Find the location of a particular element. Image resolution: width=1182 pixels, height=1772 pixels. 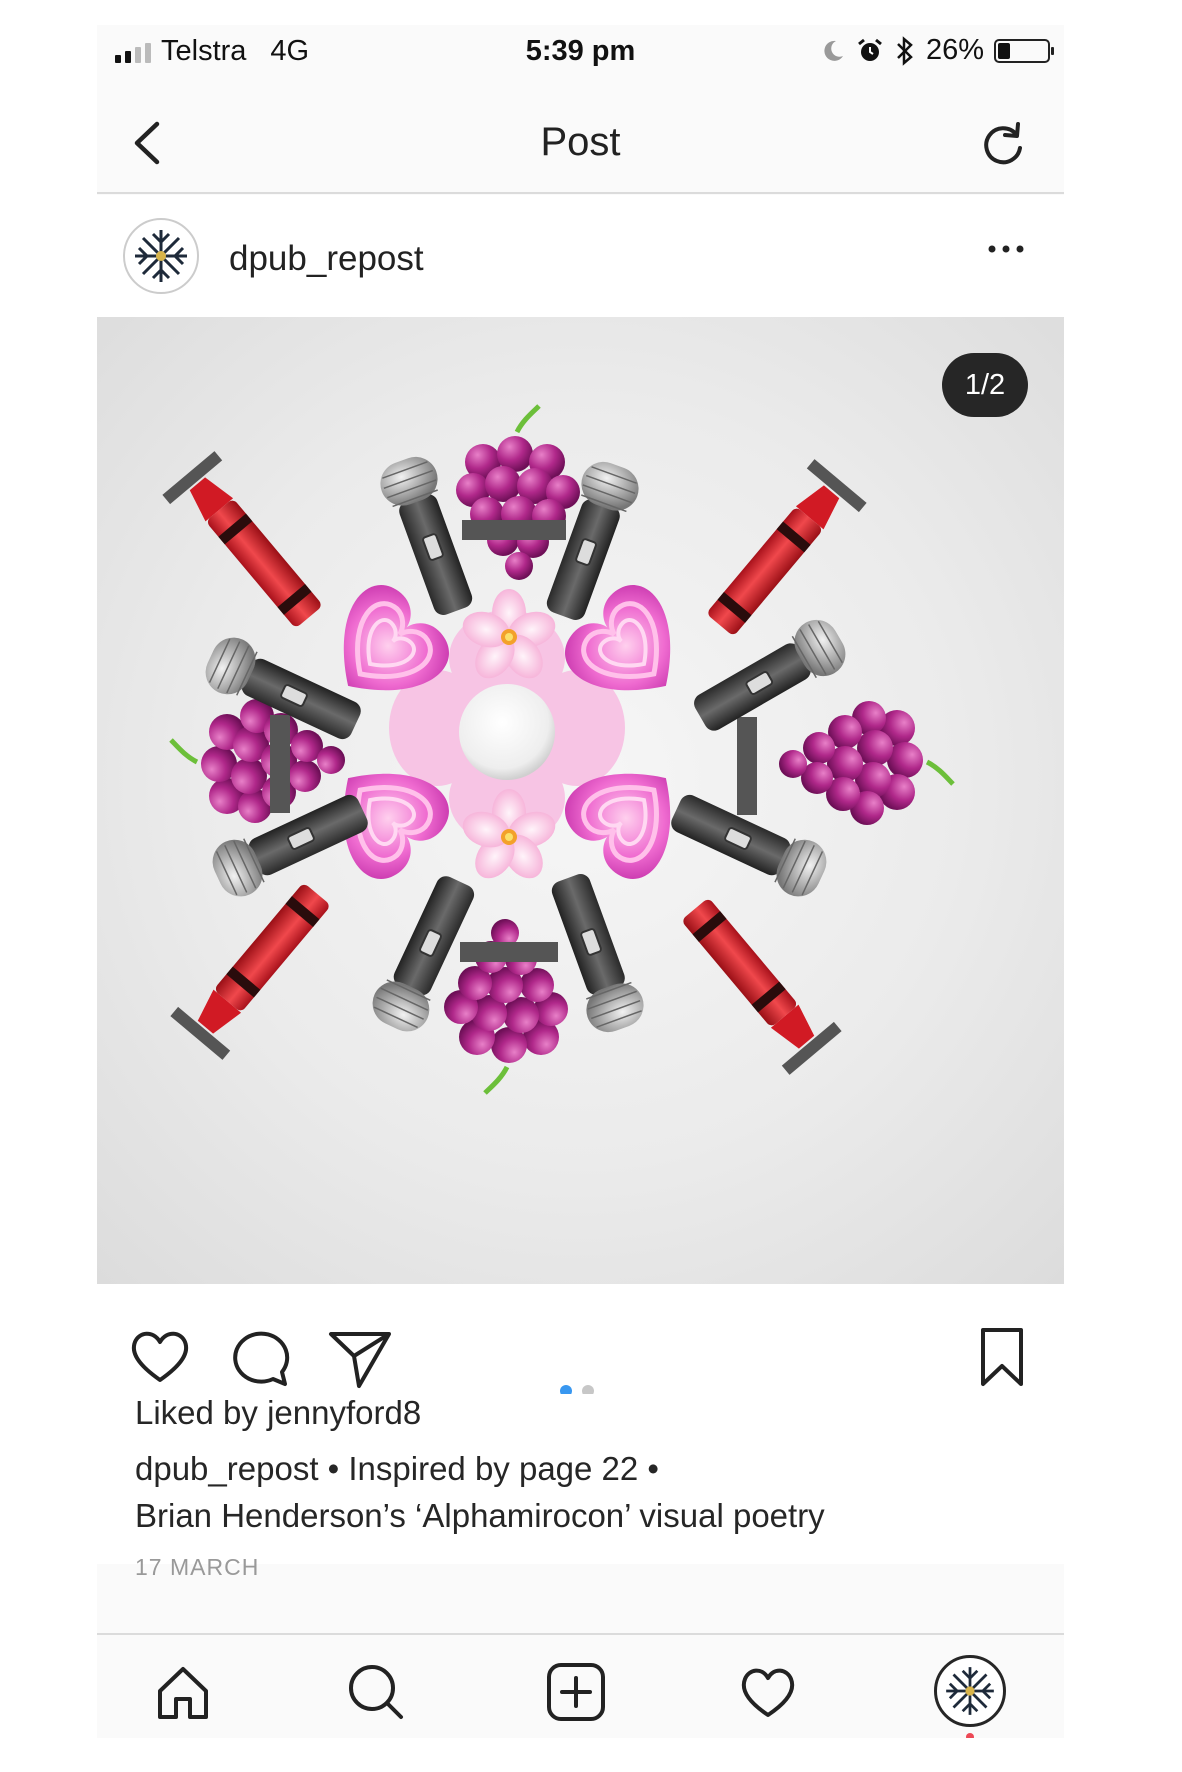

share-icon is located at coordinates (360, 1357).